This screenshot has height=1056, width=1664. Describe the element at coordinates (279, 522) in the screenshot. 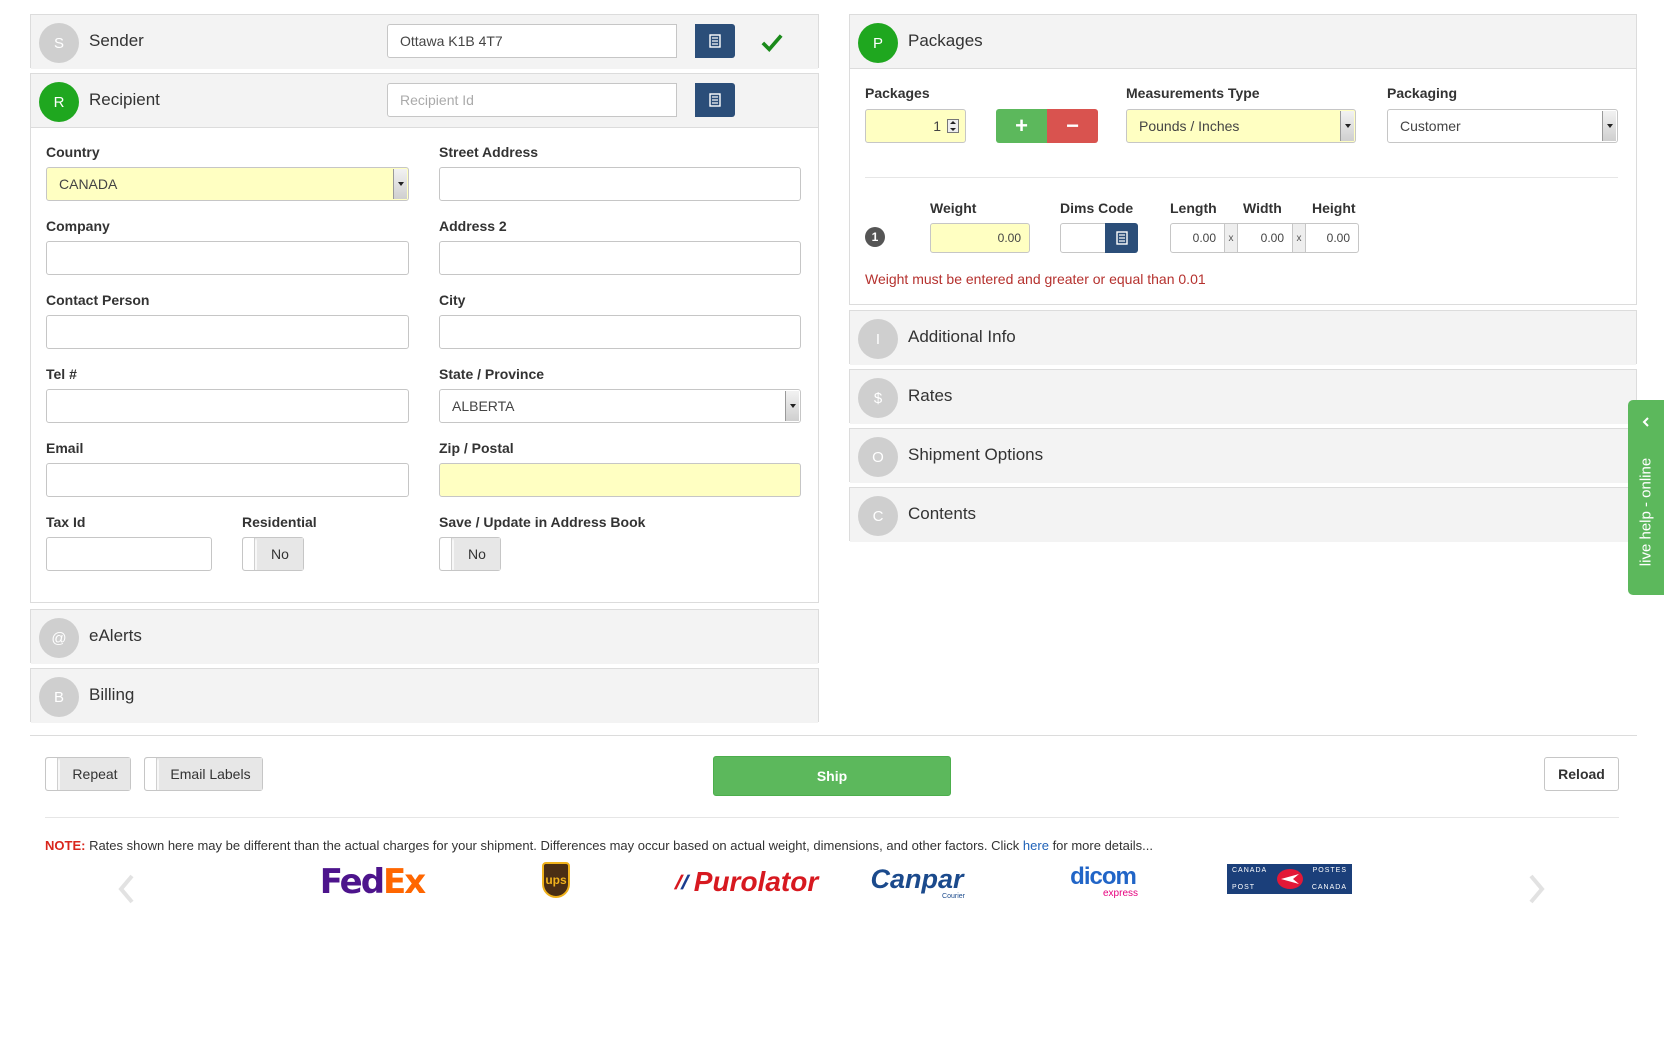

I see `residential-label: Residential` at that location.